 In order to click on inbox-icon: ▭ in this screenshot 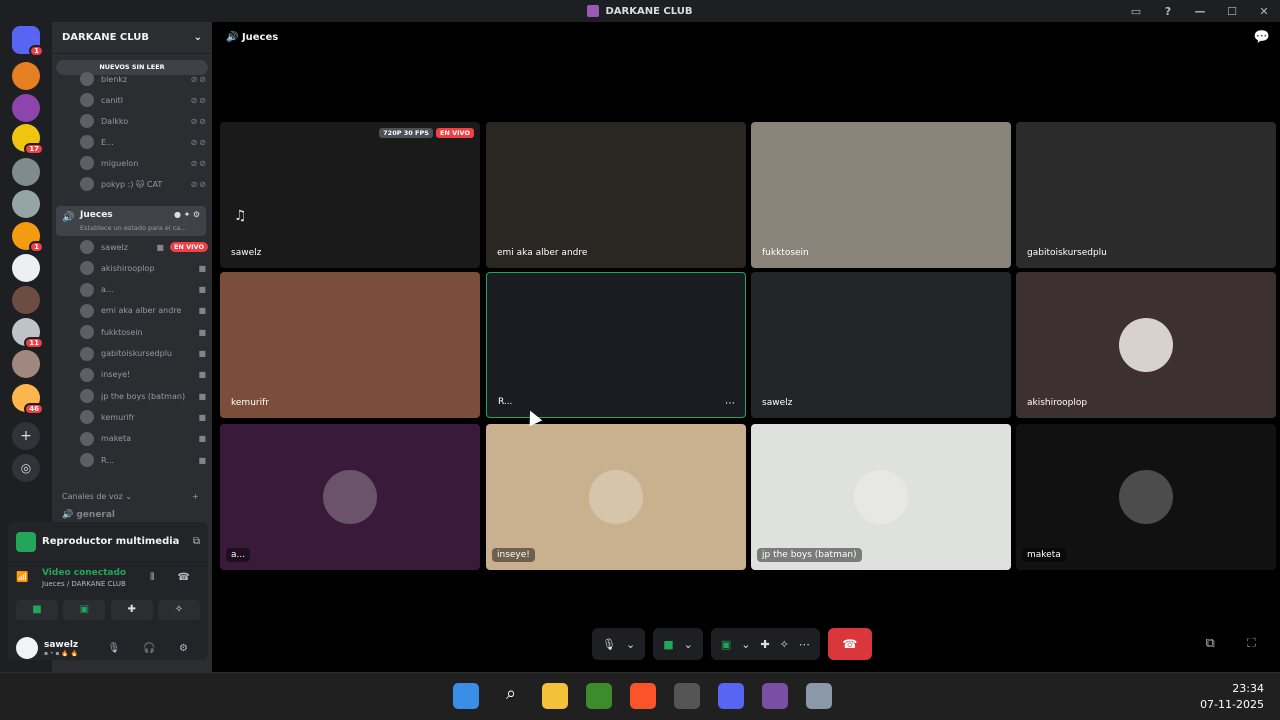, I will do `click(1136, 11)`.